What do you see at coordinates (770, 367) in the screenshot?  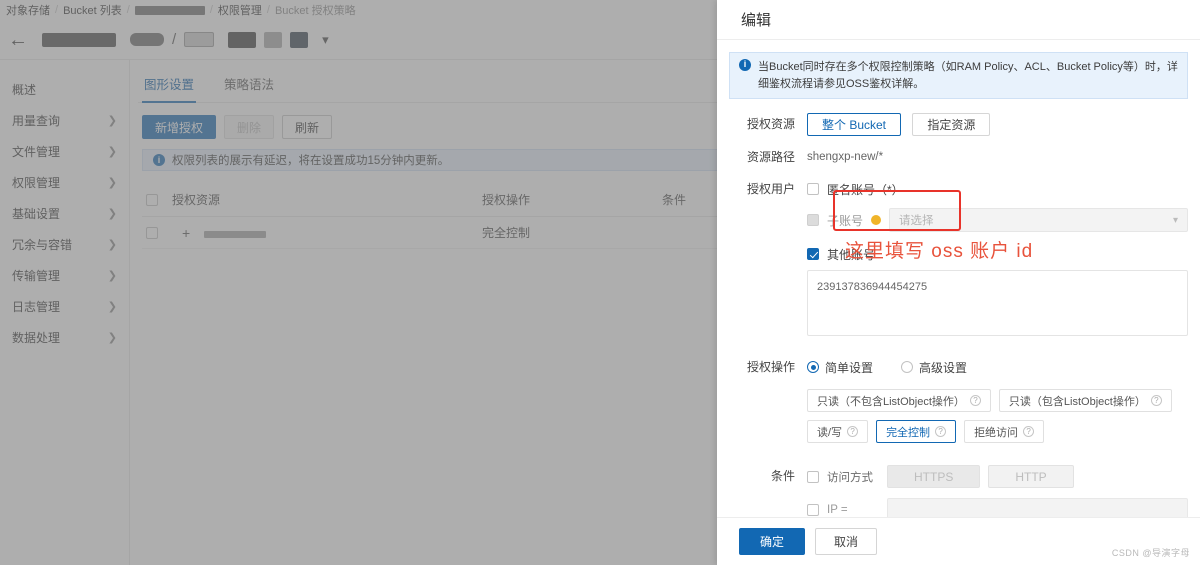 I see `field-label-action: 授权操作` at bounding box center [770, 367].